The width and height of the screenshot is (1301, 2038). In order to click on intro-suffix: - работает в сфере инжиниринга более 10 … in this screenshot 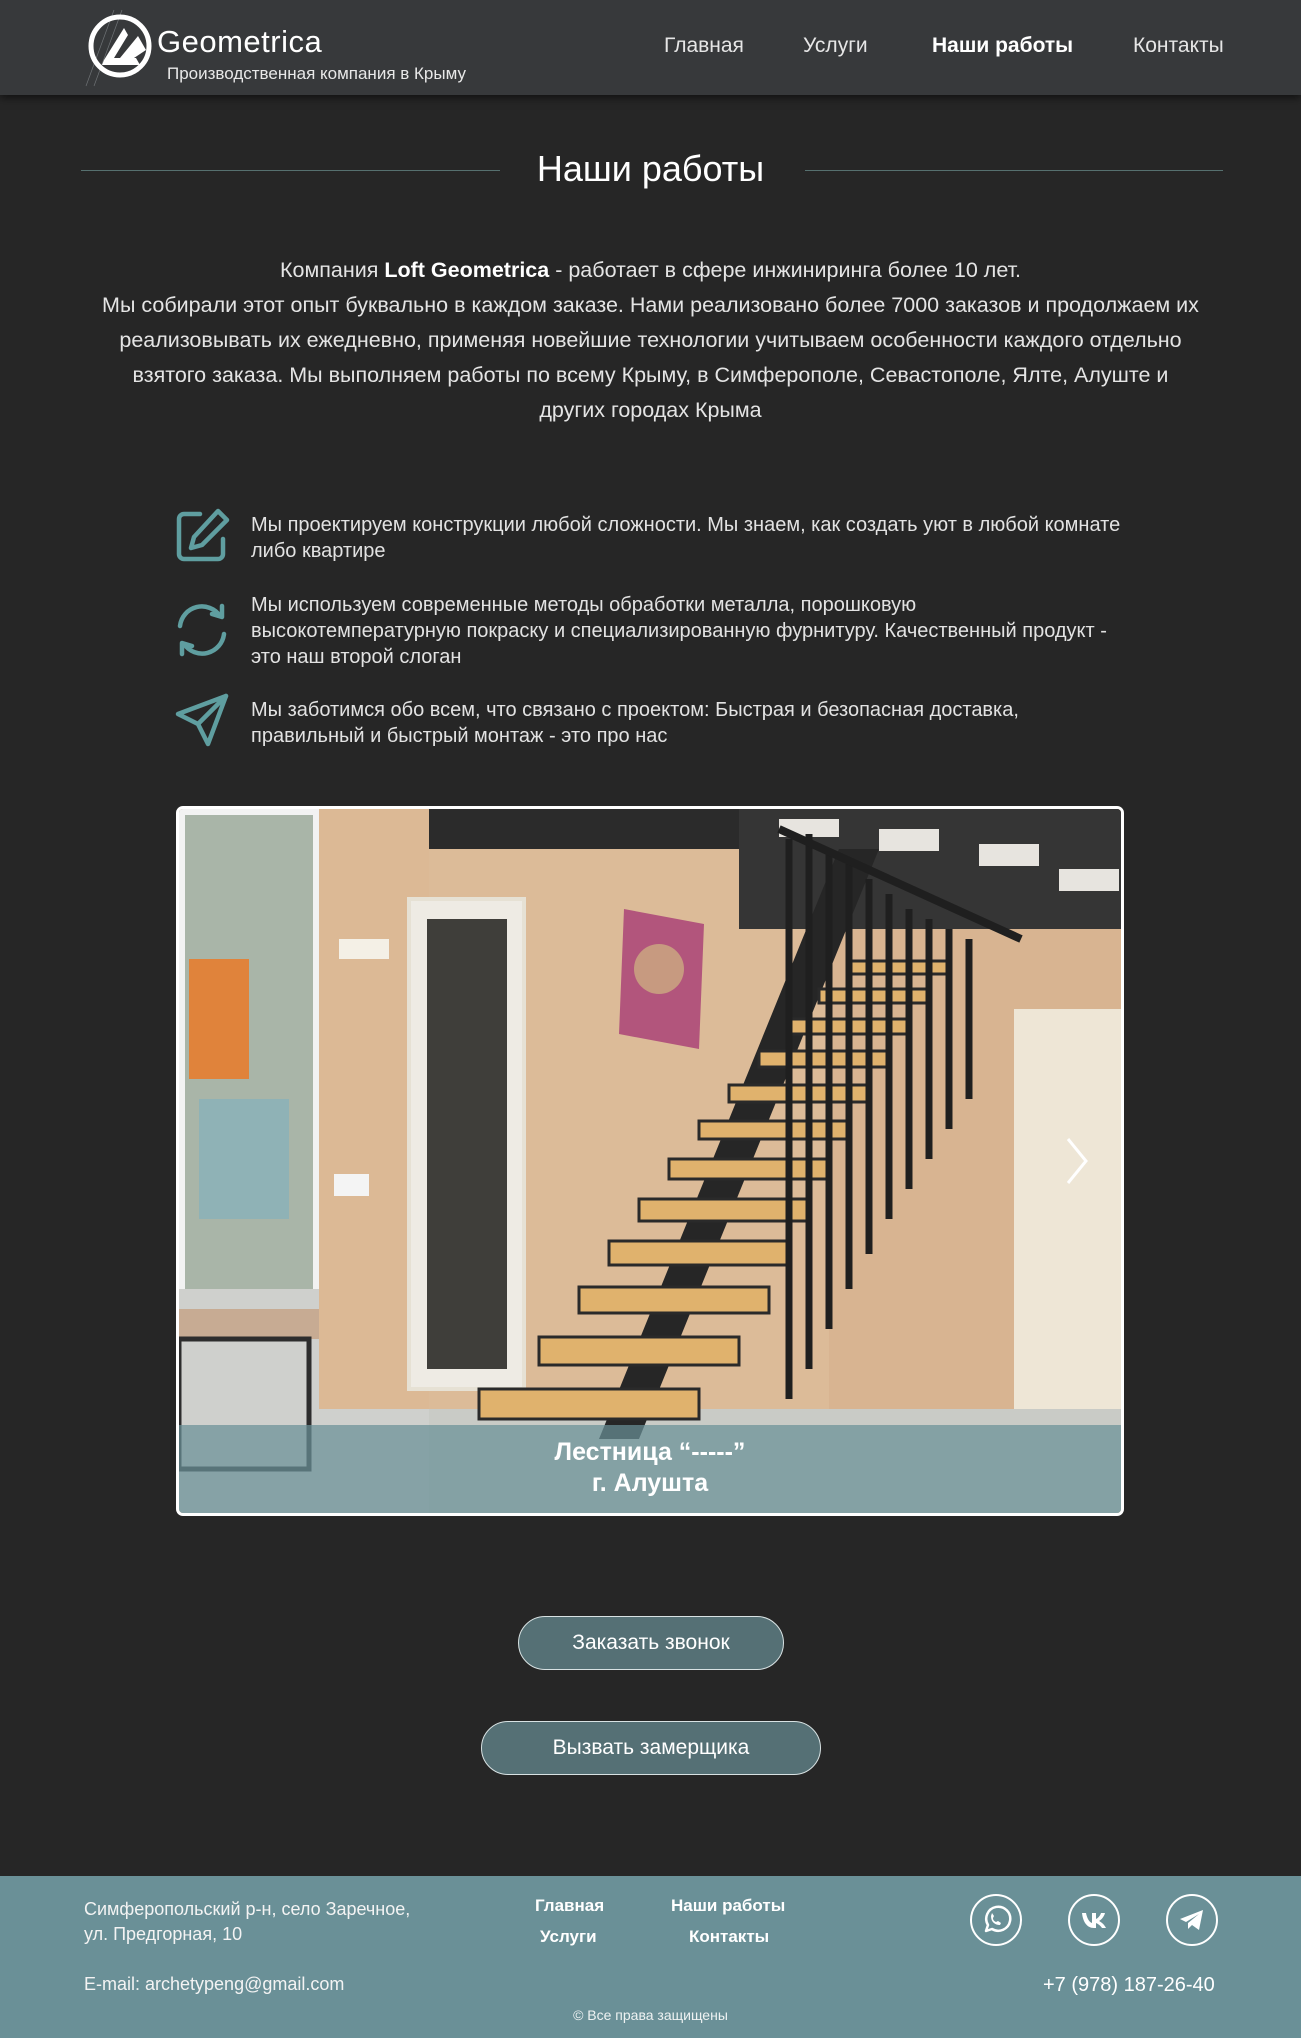, I will do `click(785, 270)`.